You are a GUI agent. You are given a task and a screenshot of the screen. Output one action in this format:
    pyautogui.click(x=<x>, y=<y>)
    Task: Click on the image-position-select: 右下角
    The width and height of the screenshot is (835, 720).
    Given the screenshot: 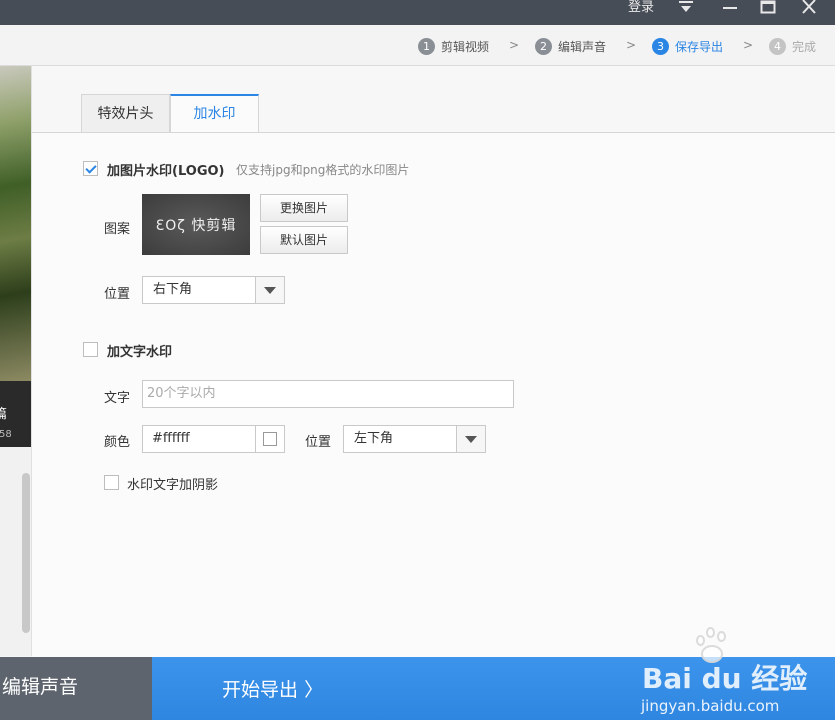 What is the action you would take?
    pyautogui.click(x=213, y=290)
    